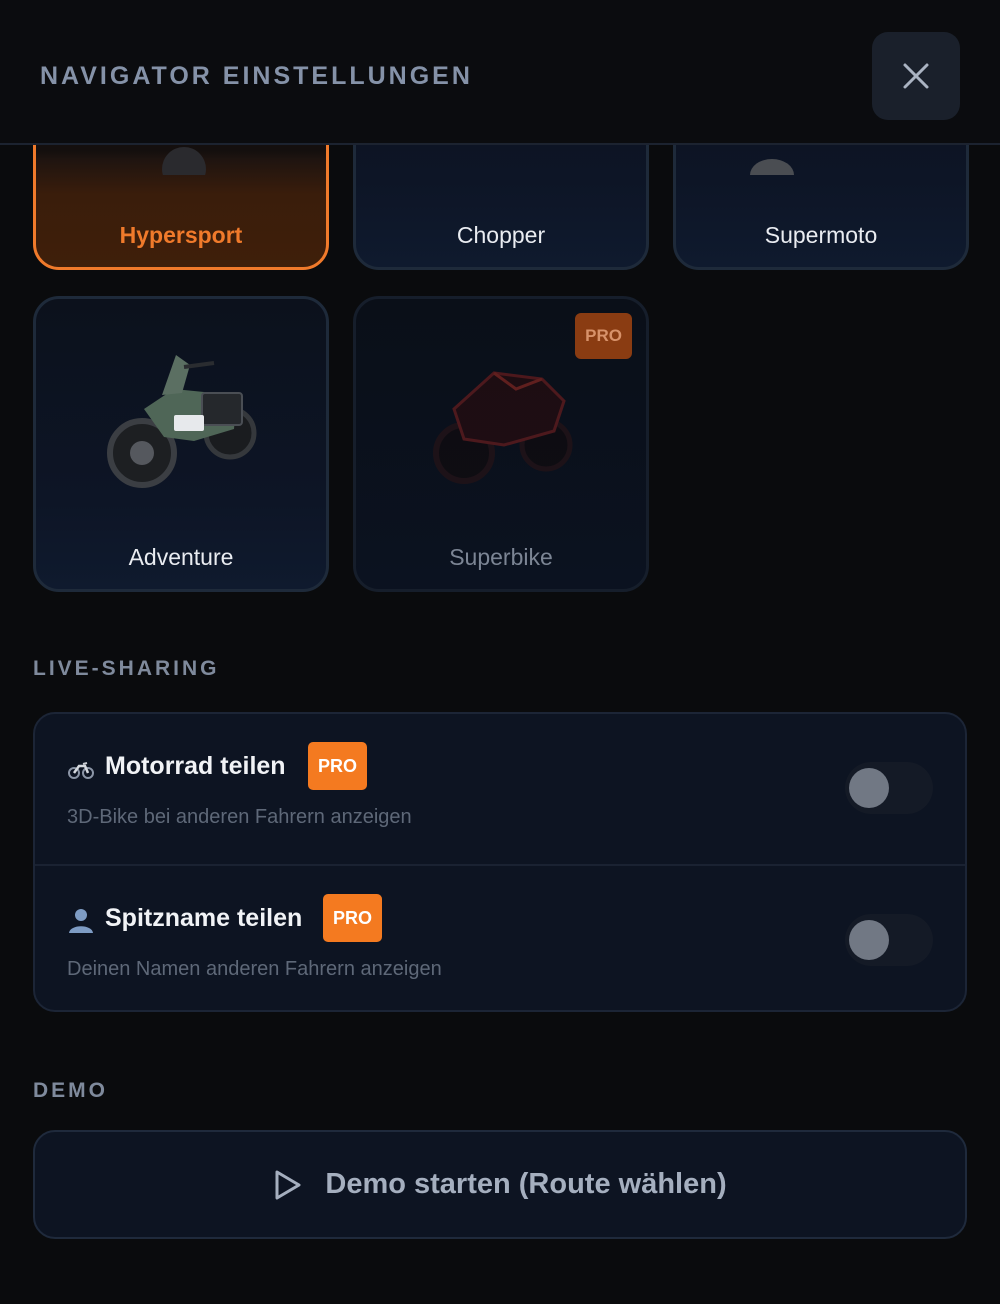 The width and height of the screenshot is (1000, 1304). I want to click on bike-card-label: Hypersport, so click(181, 235).